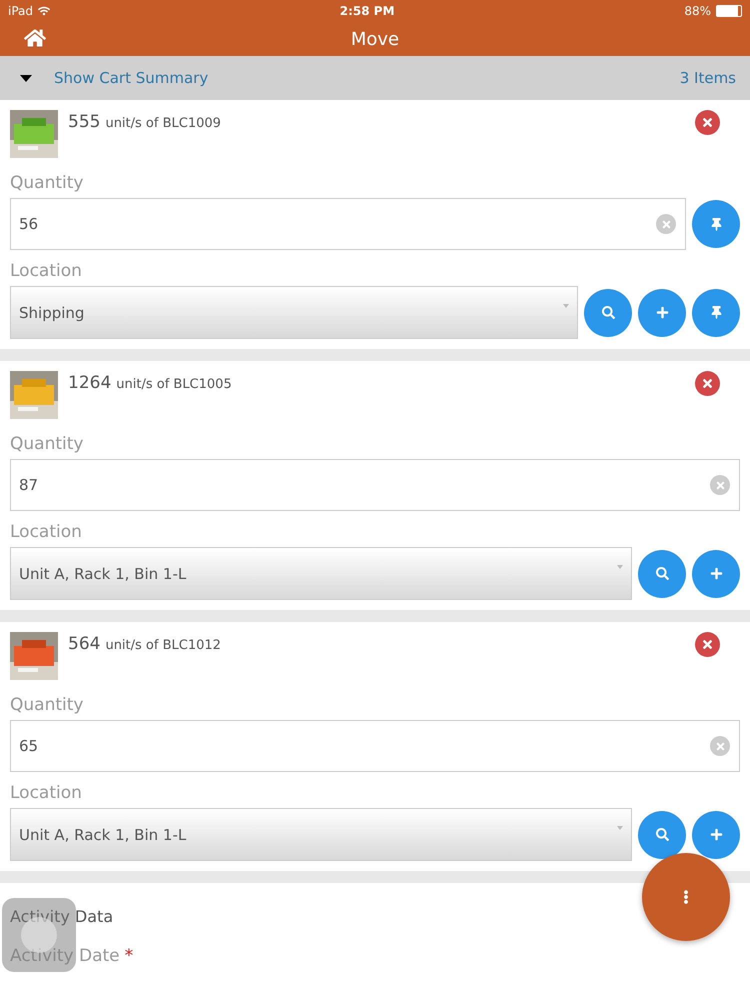 The height and width of the screenshot is (1000, 750). Describe the element at coordinates (62, 916) in the screenshot. I see `section-heading: Activity Data` at that location.